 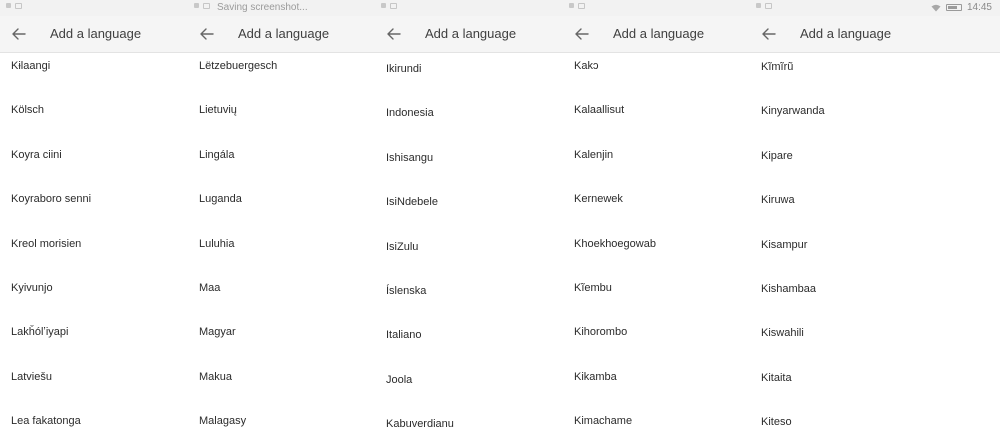 I want to click on language-item: Ishisangu, so click(x=469, y=158).